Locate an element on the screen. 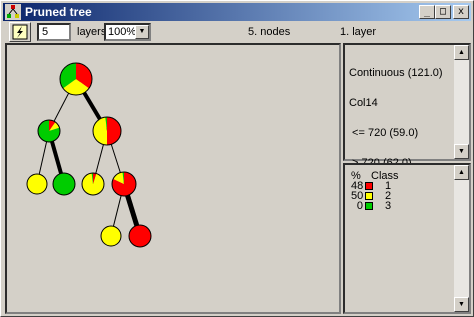 The height and width of the screenshot is (317, 474). refresh-tree-button is located at coordinates (20, 32).